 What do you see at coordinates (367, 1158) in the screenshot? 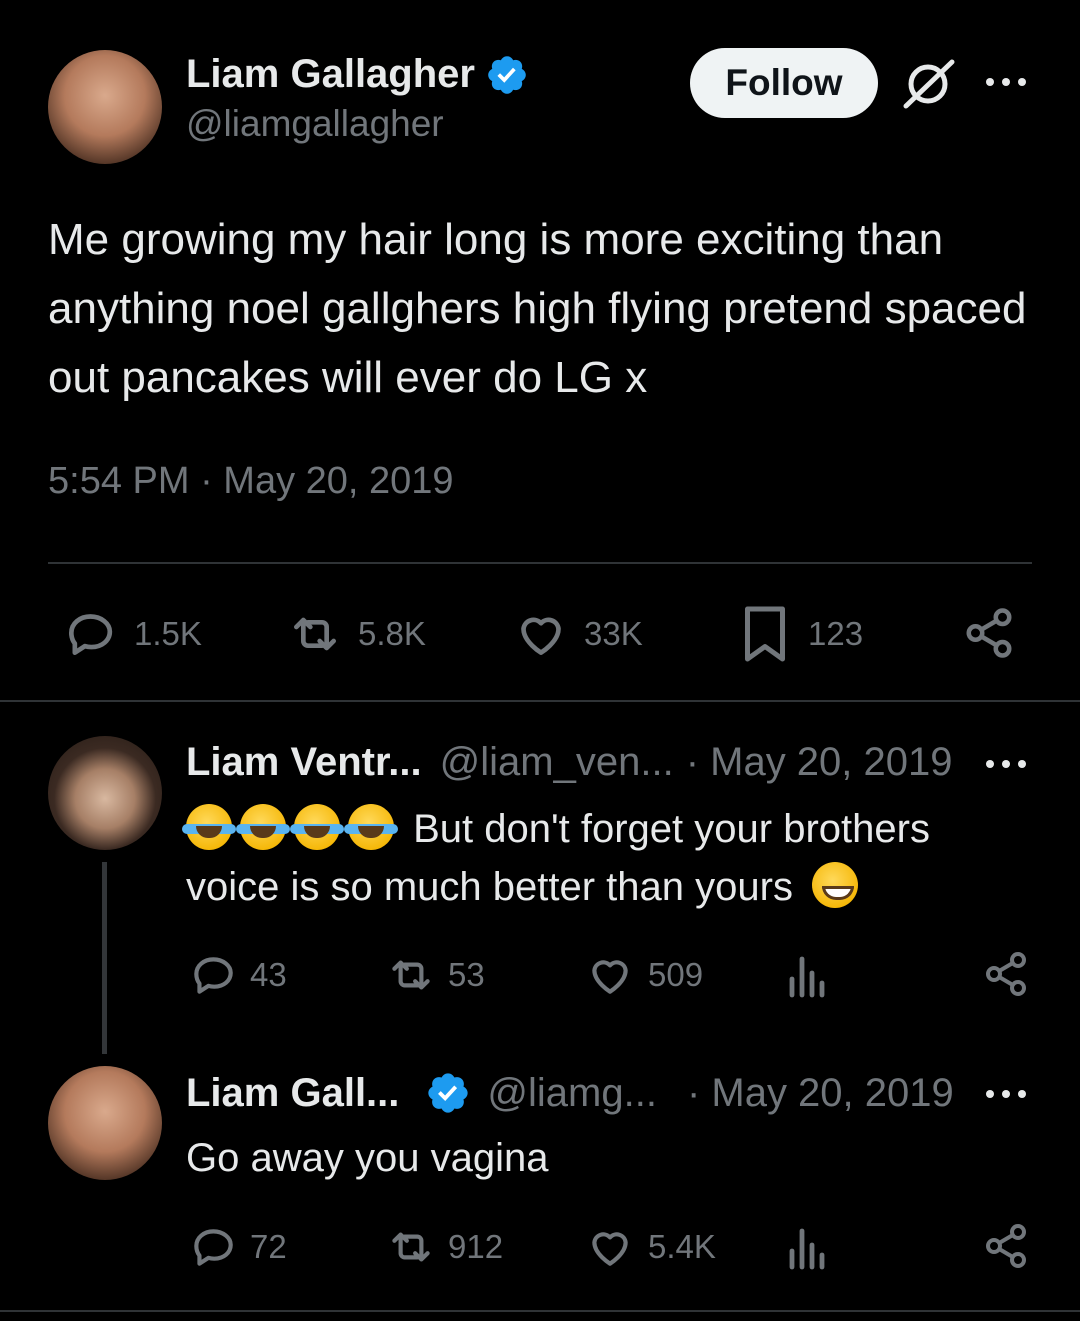
I see `reply-text: Go away you vagina` at bounding box center [367, 1158].